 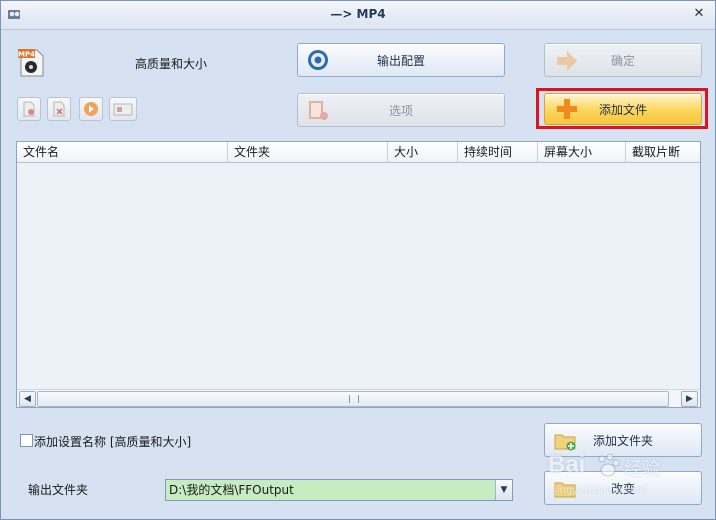 I want to click on add-folder-button: 添加文件夹, so click(x=623, y=440).